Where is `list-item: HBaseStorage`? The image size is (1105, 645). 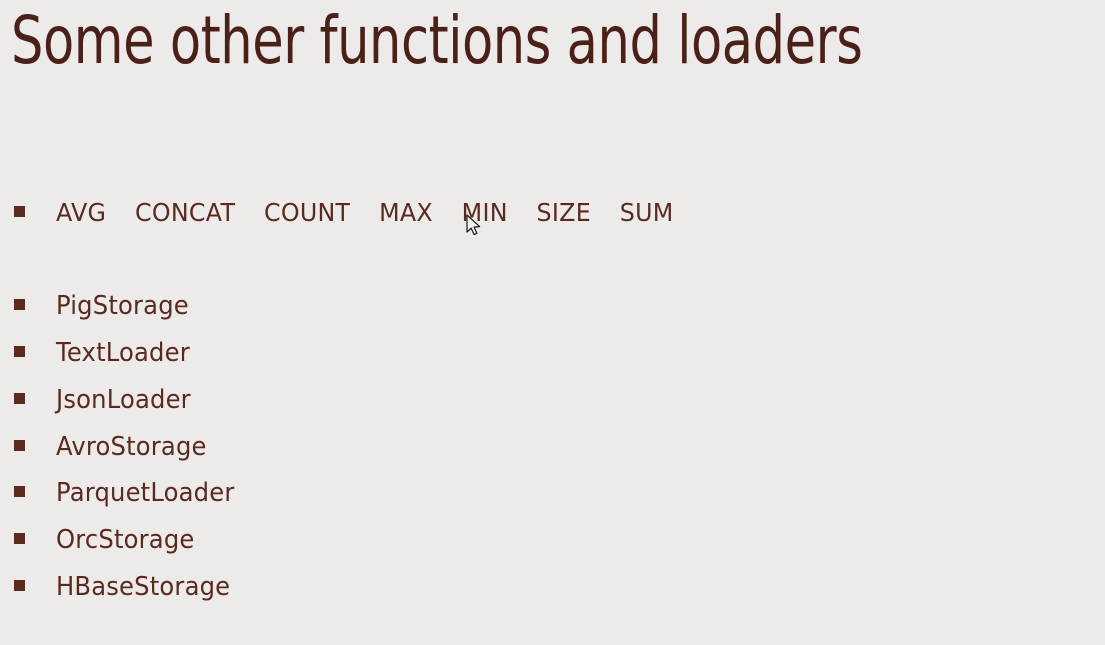 list-item: HBaseStorage is located at coordinates (126, 587).